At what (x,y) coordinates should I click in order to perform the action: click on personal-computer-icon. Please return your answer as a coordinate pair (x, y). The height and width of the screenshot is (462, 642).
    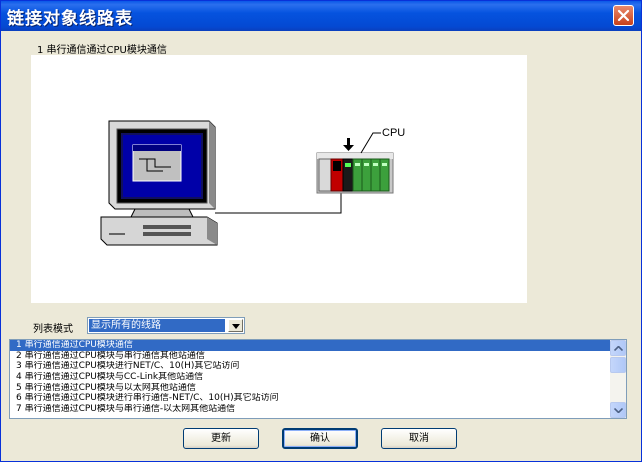
    Looking at the image, I should click on (159, 183).